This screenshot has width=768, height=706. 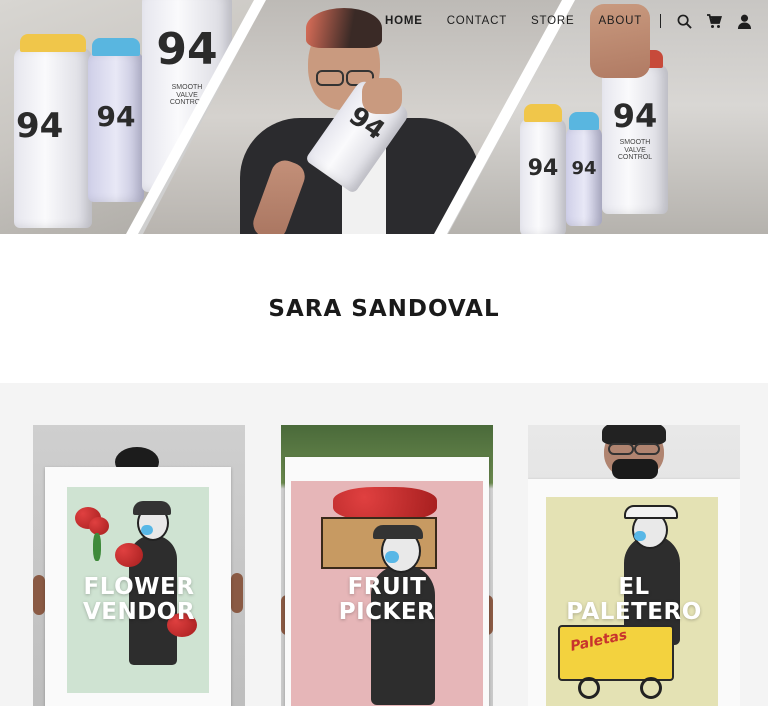 What do you see at coordinates (139, 599) in the screenshot?
I see `card-title: FLOWER VENDOR` at bounding box center [139, 599].